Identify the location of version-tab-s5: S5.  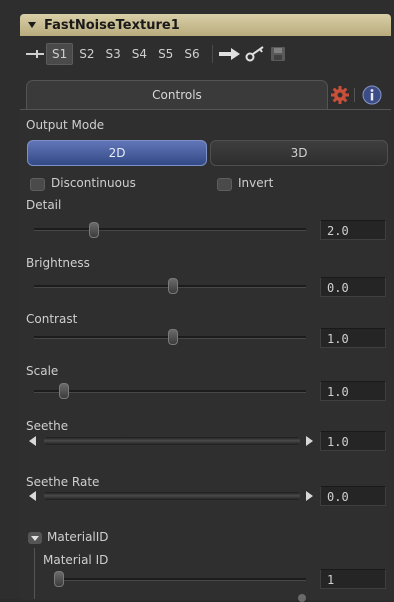
(165, 54).